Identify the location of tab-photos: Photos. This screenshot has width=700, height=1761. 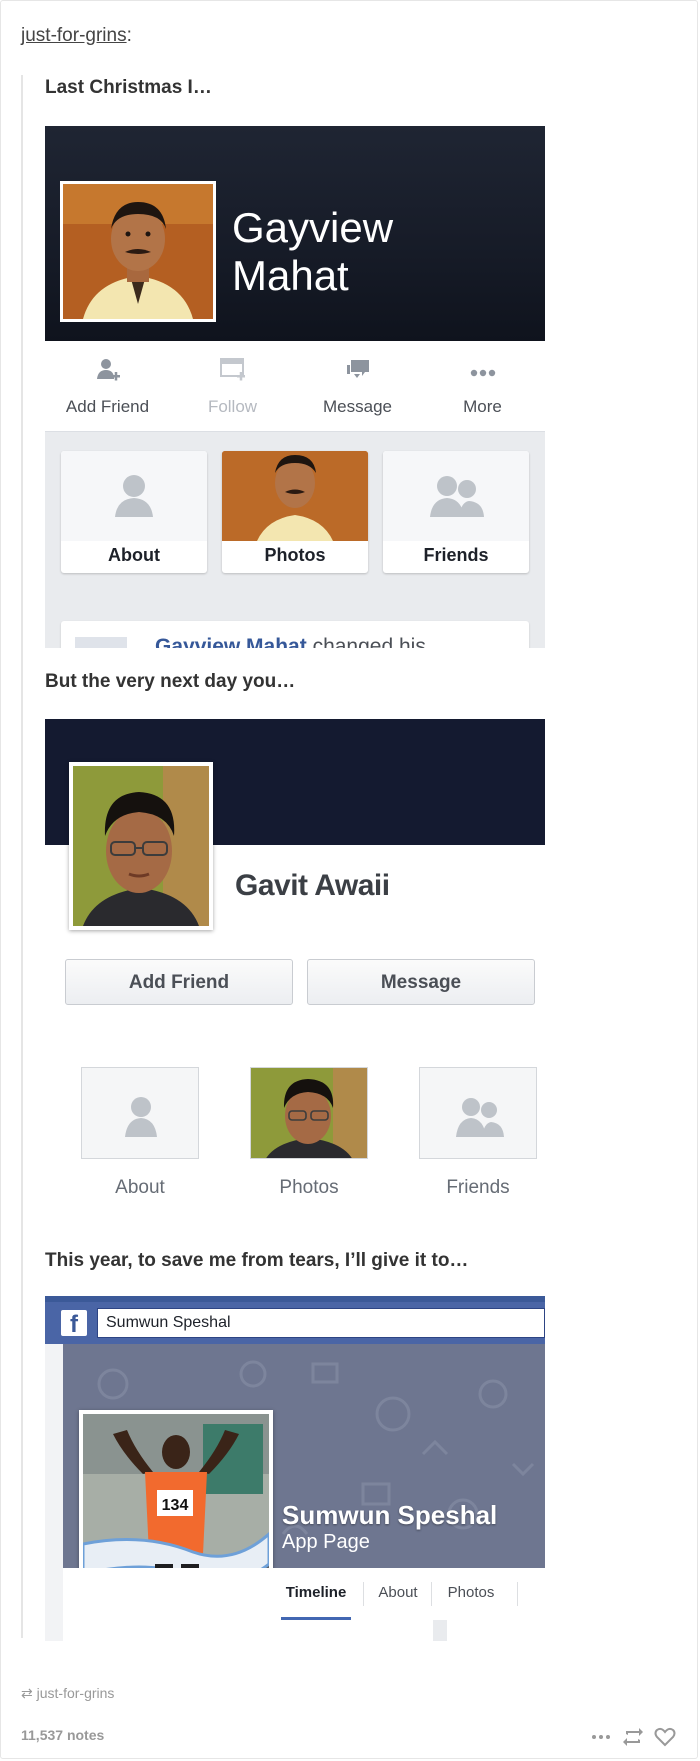
(471, 1594).